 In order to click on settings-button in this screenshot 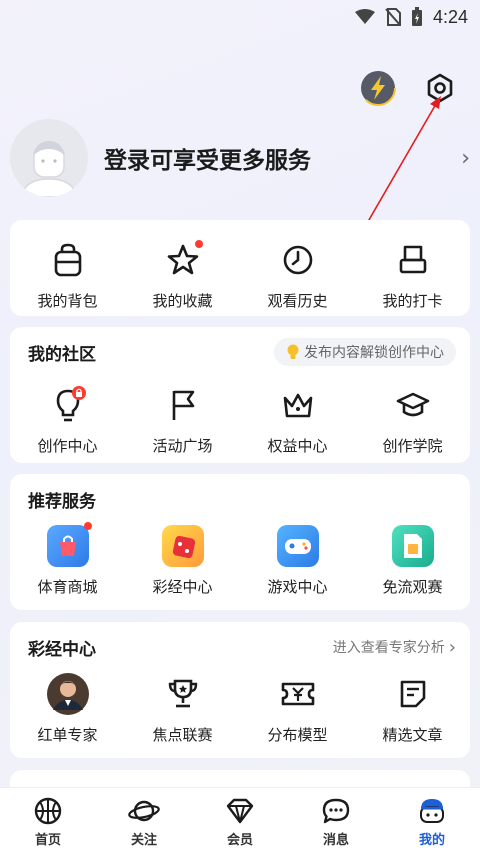, I will do `click(440, 88)`.